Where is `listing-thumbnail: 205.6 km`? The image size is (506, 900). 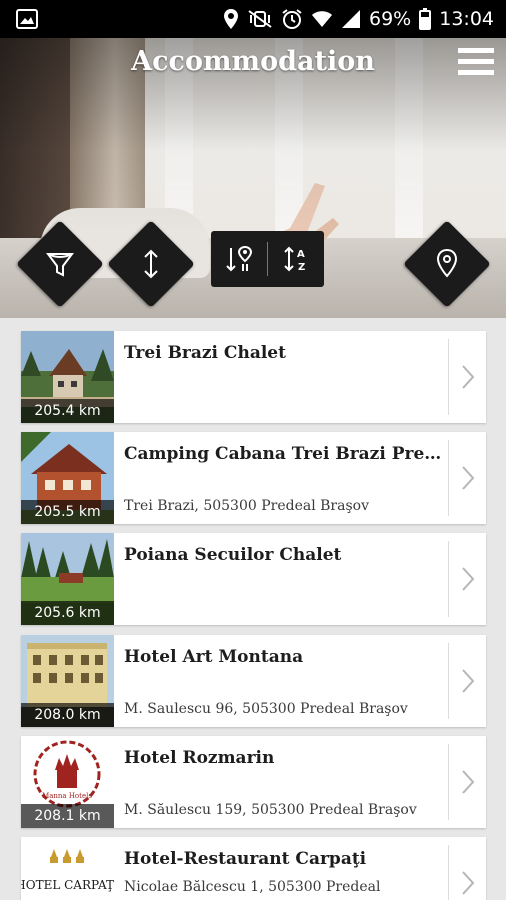 listing-thumbnail: 205.6 km is located at coordinates (67, 579).